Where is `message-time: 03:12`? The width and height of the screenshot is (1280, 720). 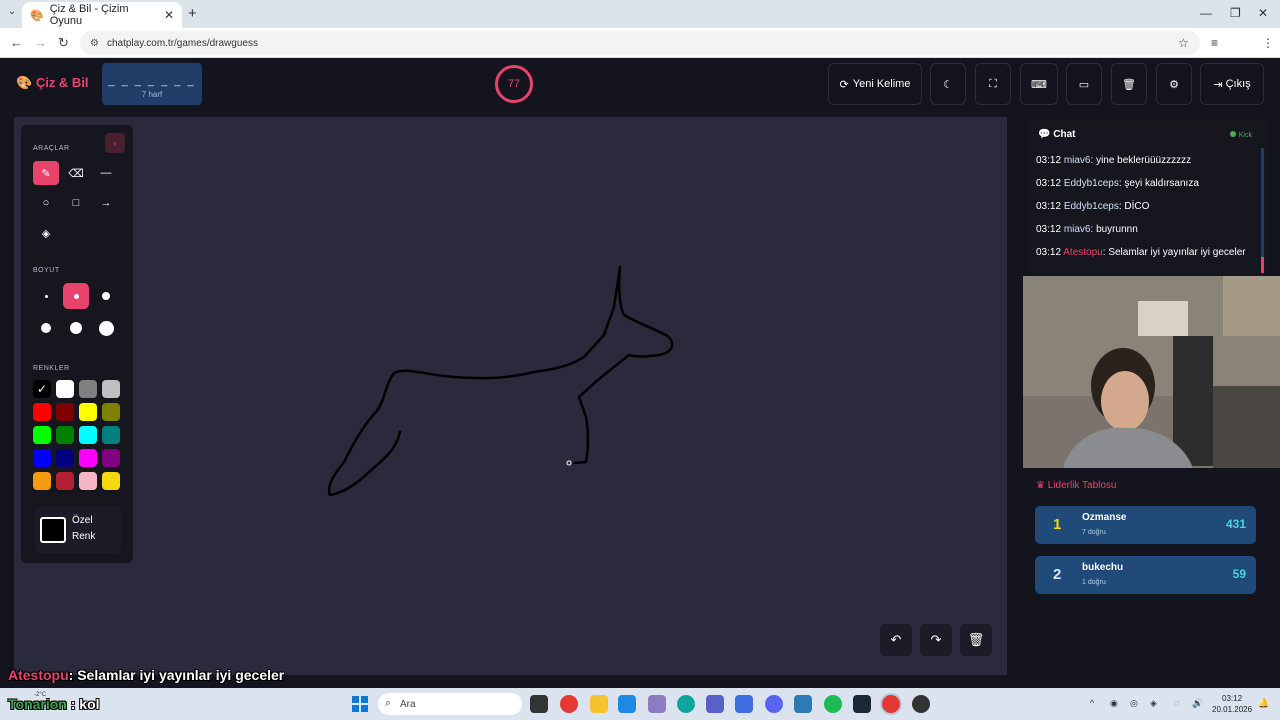
message-time: 03:12 is located at coordinates (1049, 229).